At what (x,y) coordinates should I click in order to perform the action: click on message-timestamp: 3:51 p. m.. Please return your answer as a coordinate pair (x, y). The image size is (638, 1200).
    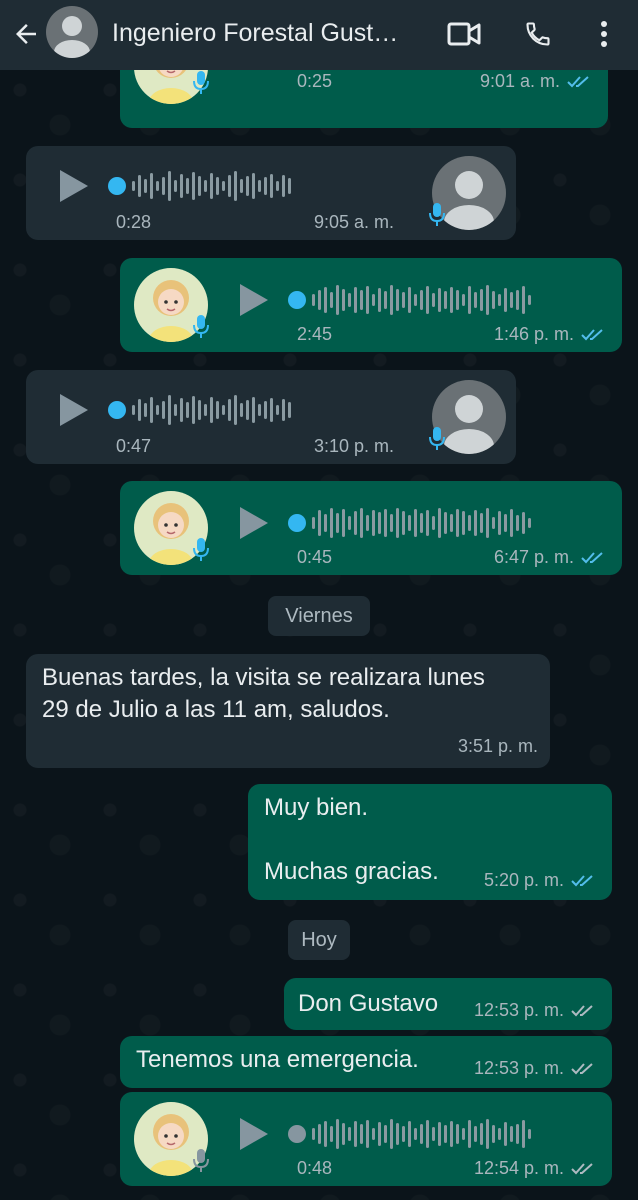
    Looking at the image, I should click on (497, 746).